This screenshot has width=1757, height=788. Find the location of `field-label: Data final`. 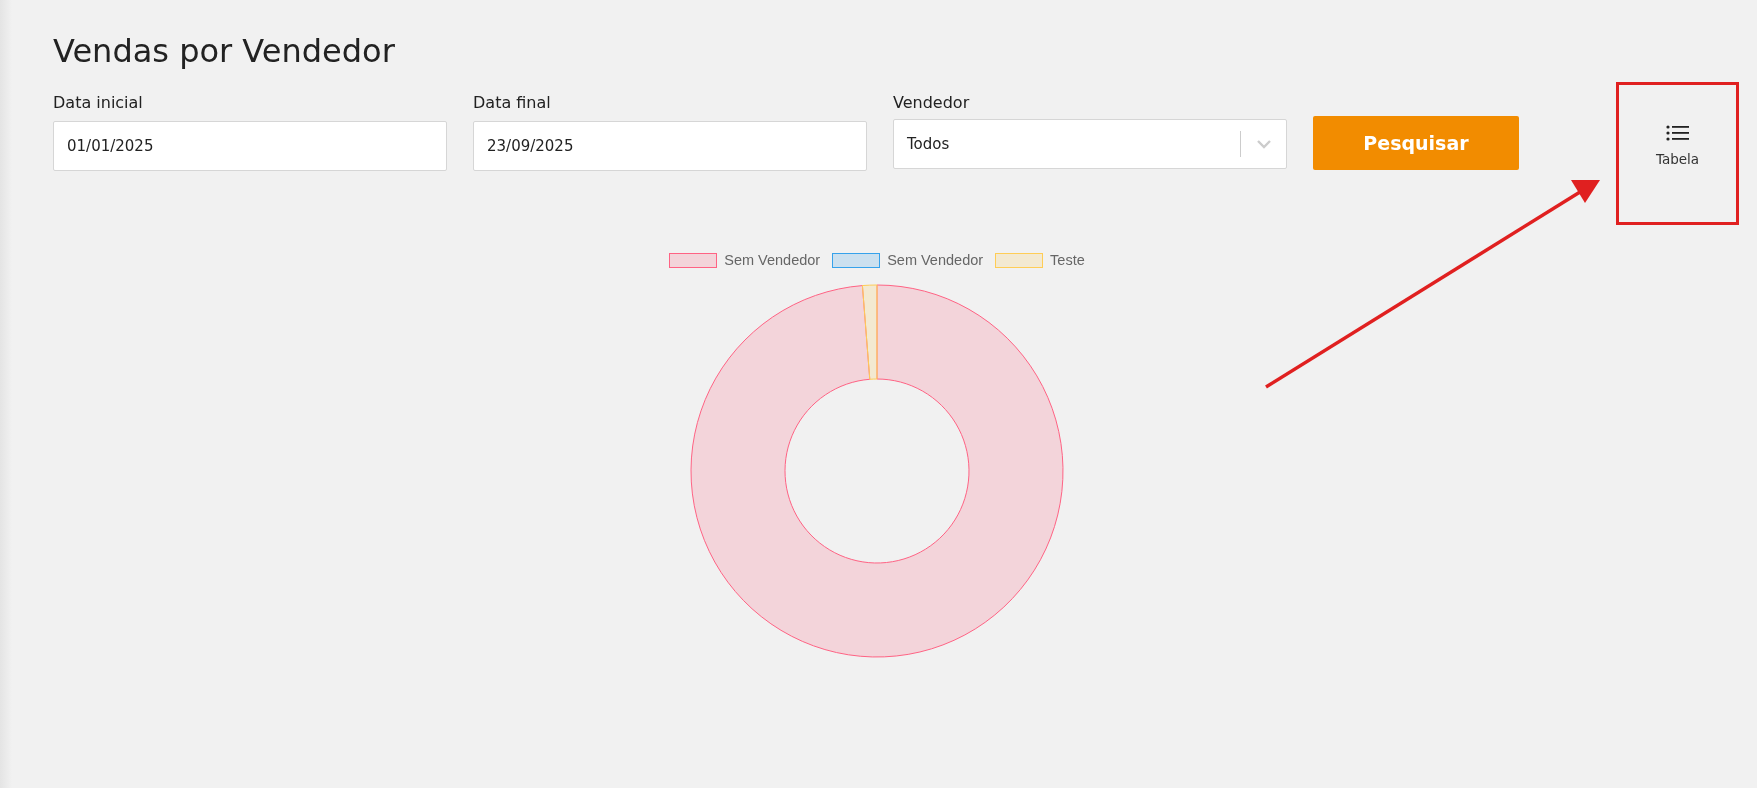

field-label: Data final is located at coordinates (512, 102).